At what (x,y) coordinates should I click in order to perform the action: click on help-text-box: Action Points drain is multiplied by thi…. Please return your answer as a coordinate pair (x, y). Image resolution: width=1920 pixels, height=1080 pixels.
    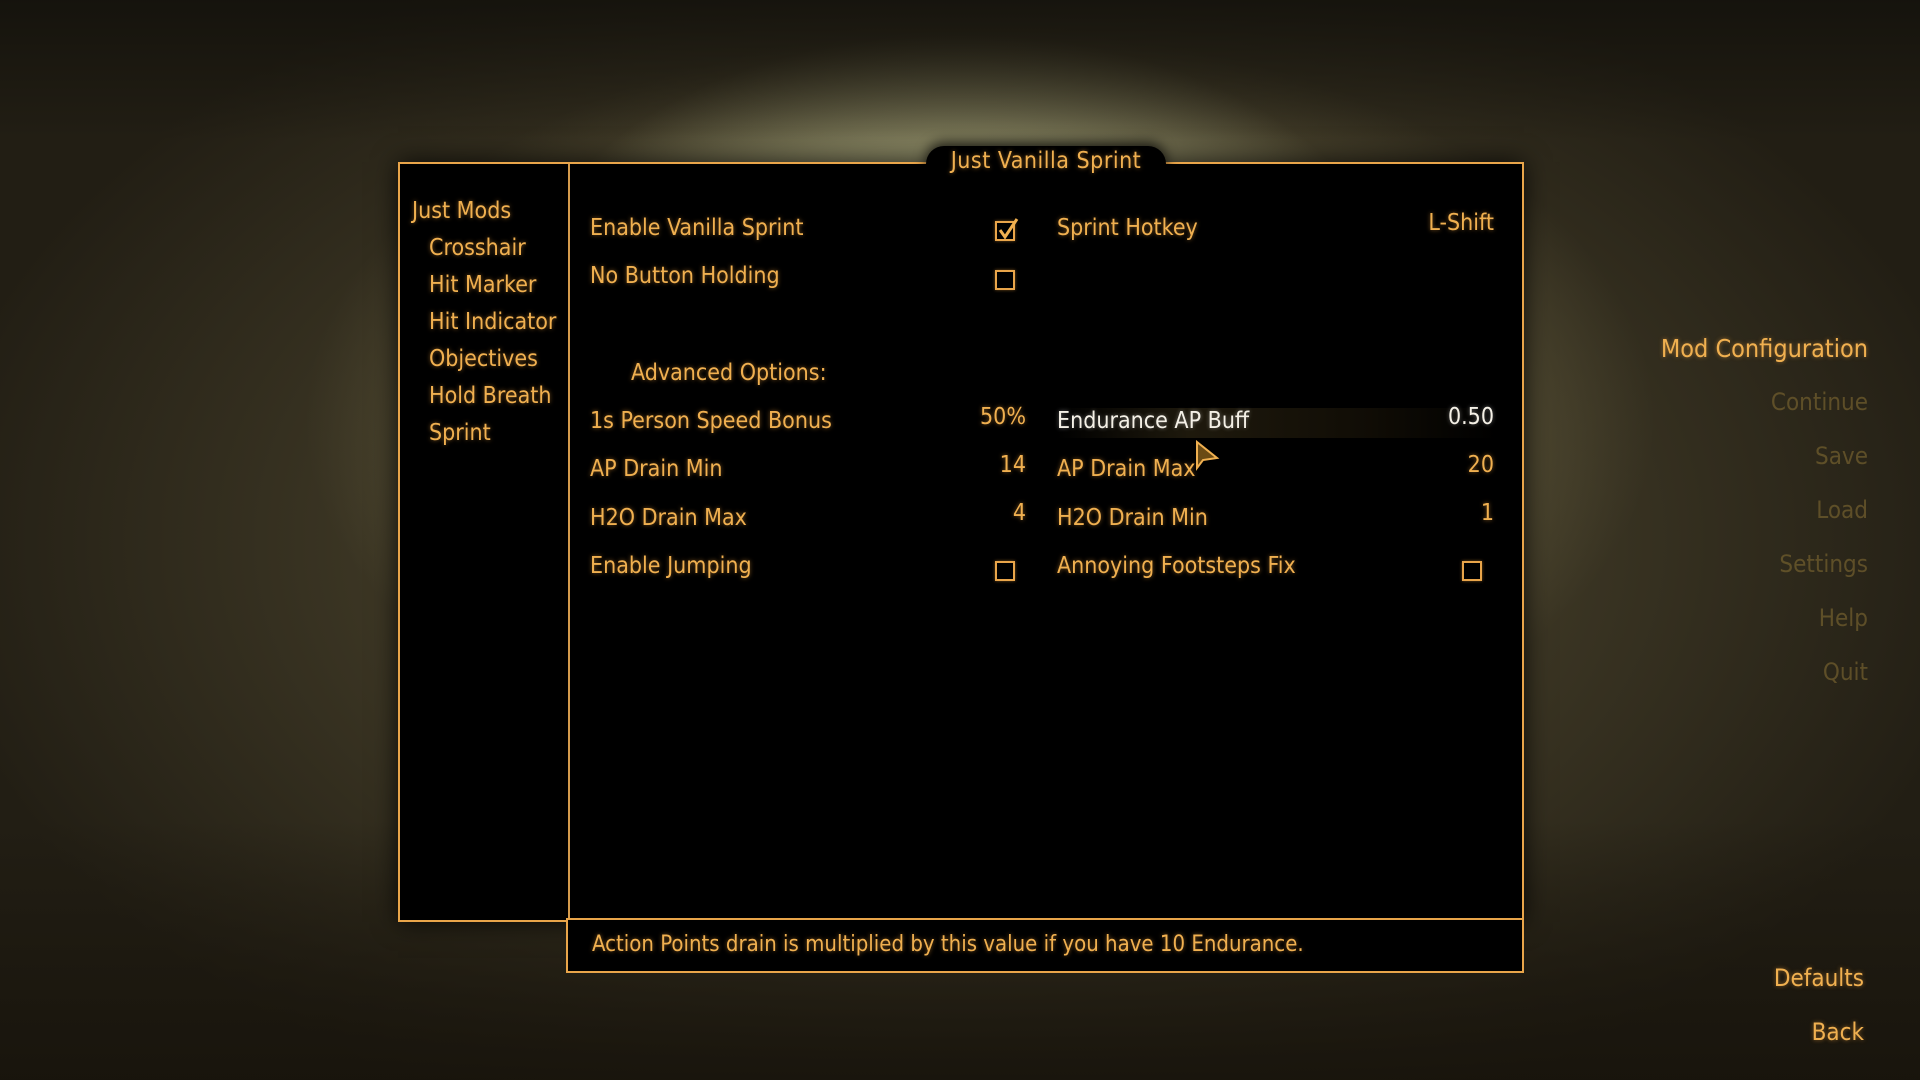
    Looking at the image, I should click on (1045, 945).